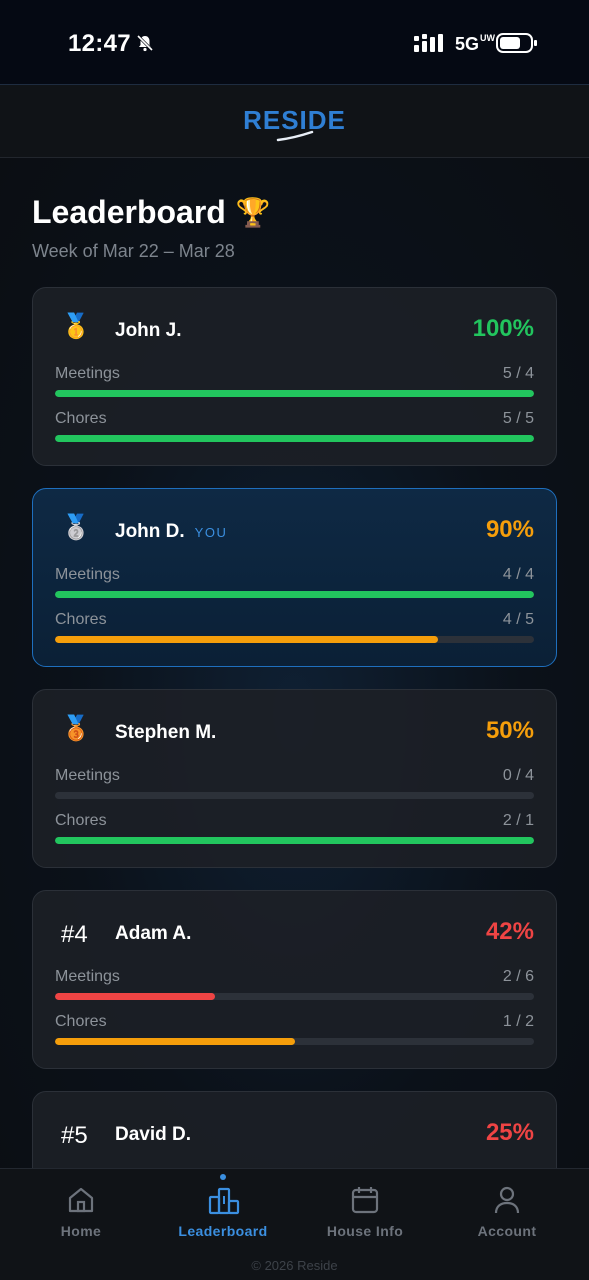  I want to click on calendar-icon, so click(365, 1200).